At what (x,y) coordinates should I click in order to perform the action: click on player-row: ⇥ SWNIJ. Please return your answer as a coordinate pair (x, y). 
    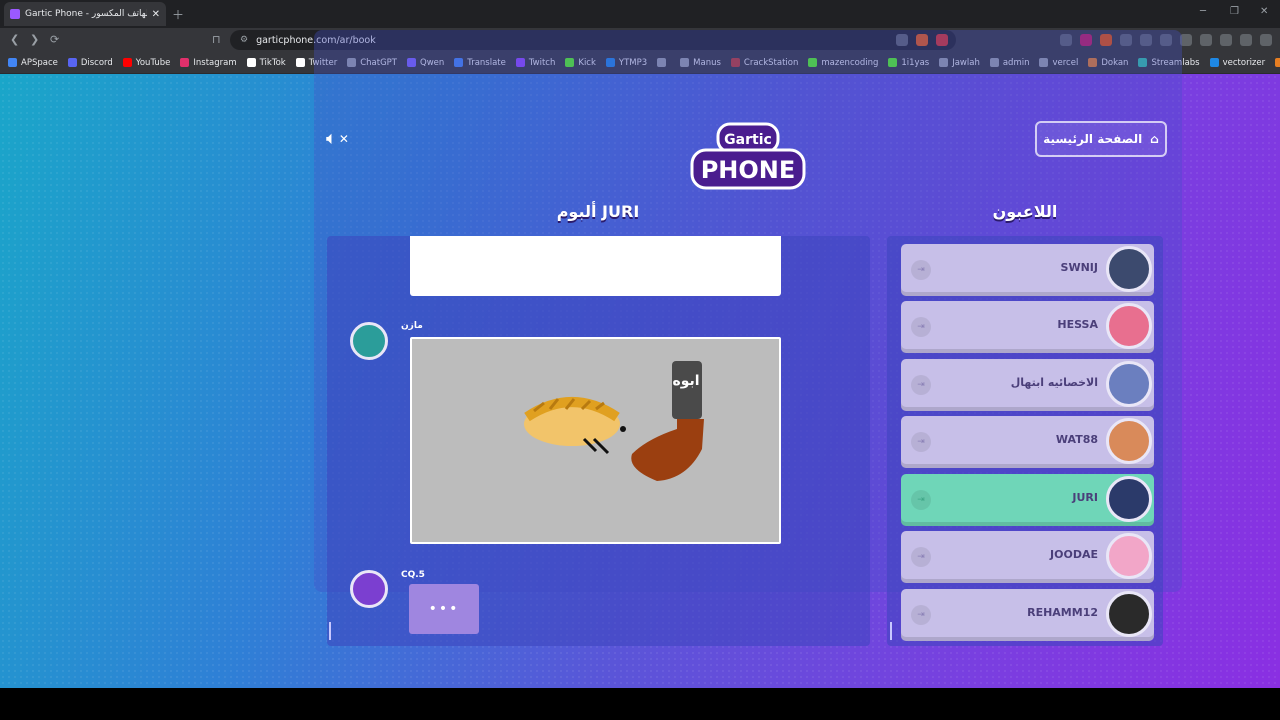
    Looking at the image, I should click on (1027, 270).